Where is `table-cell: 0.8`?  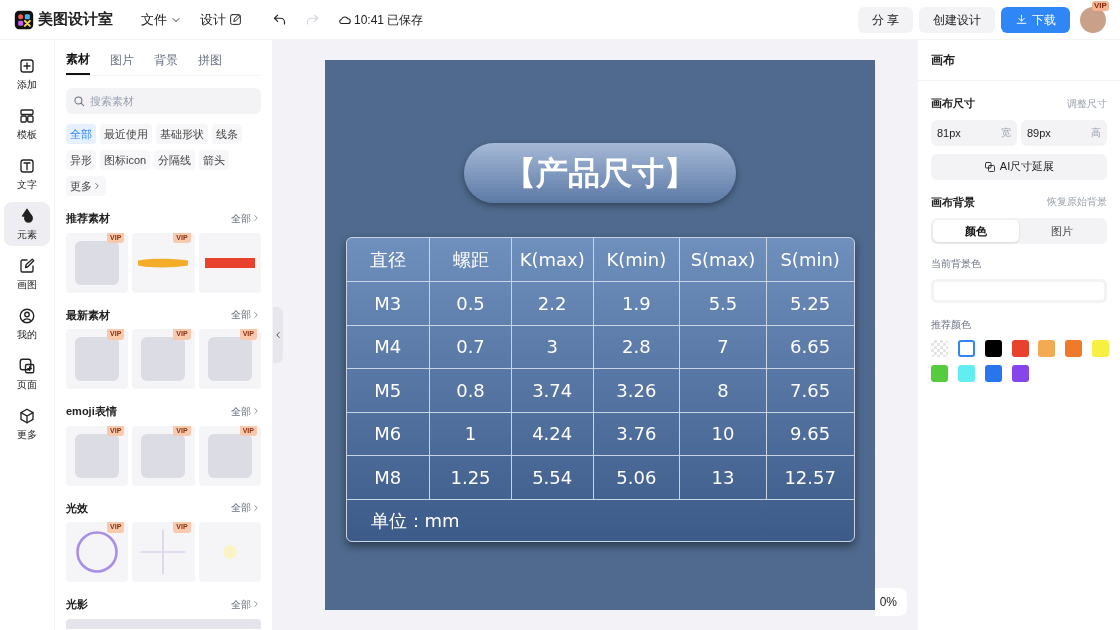
table-cell: 0.8 is located at coordinates (470, 390).